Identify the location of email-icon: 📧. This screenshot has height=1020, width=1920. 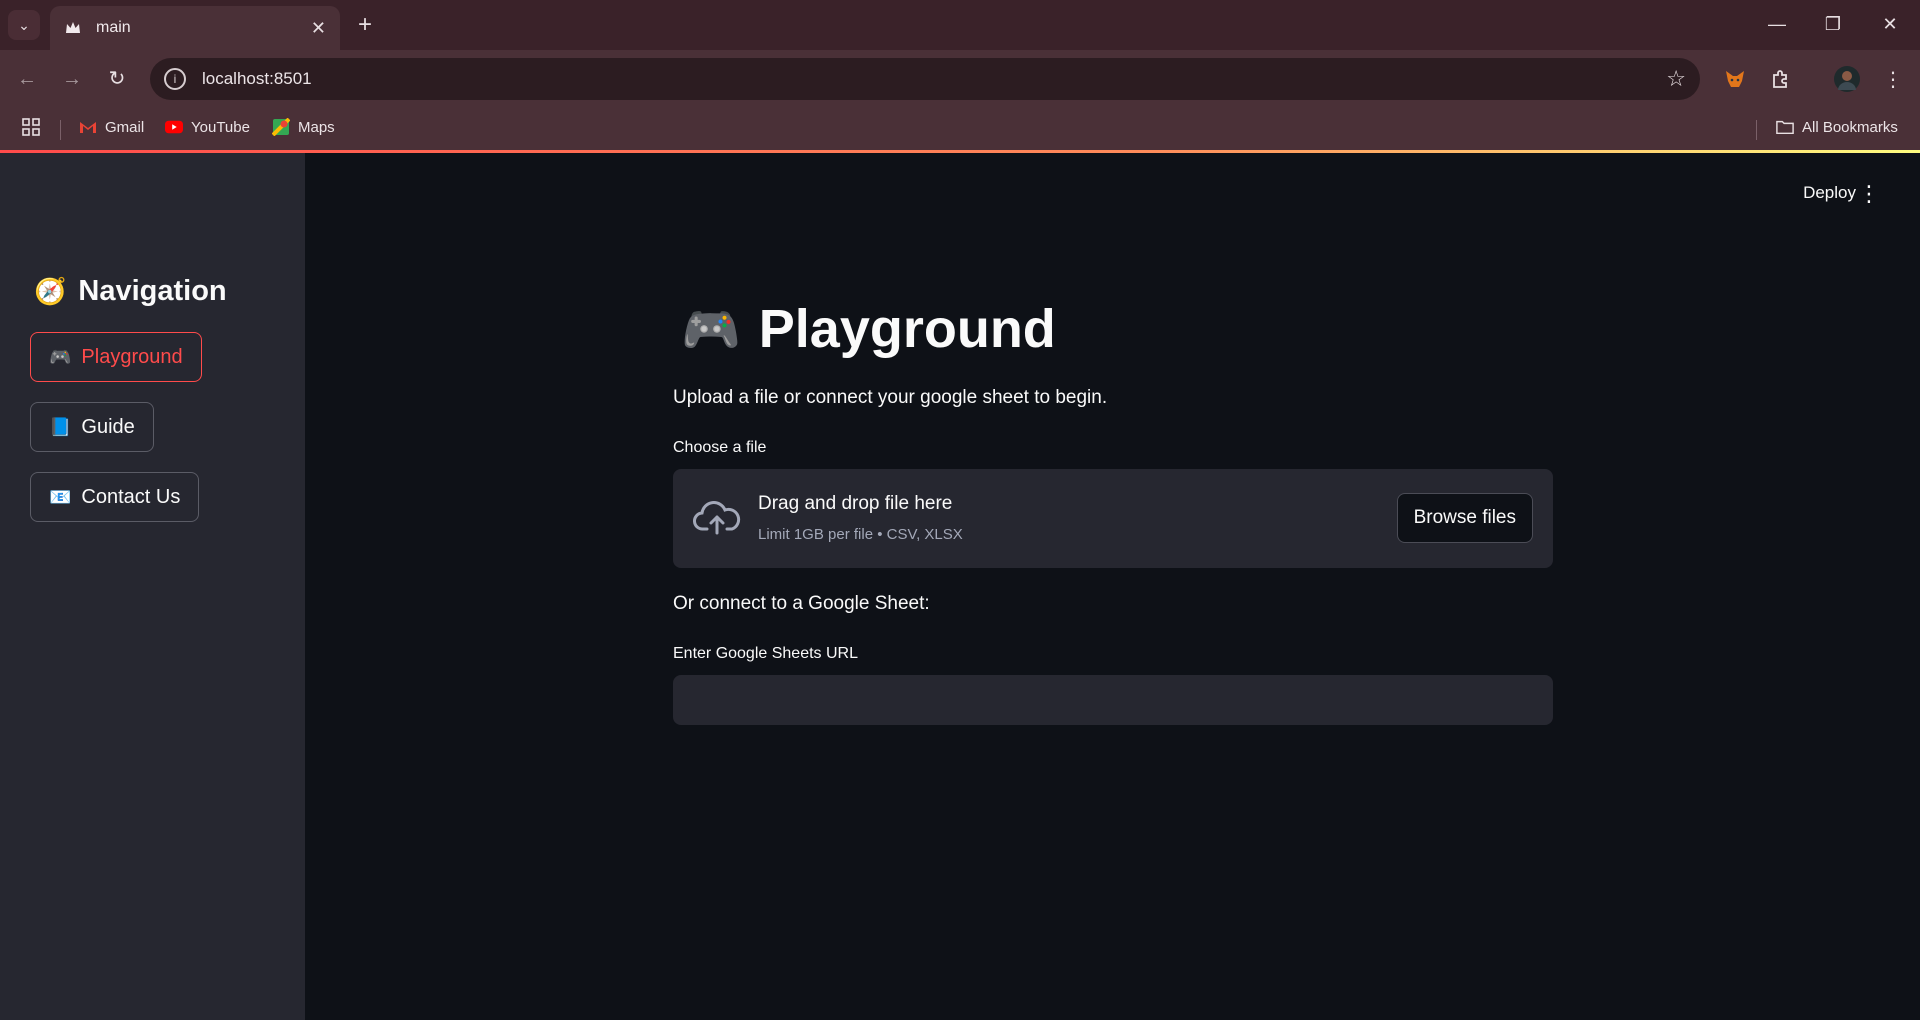
(60, 496).